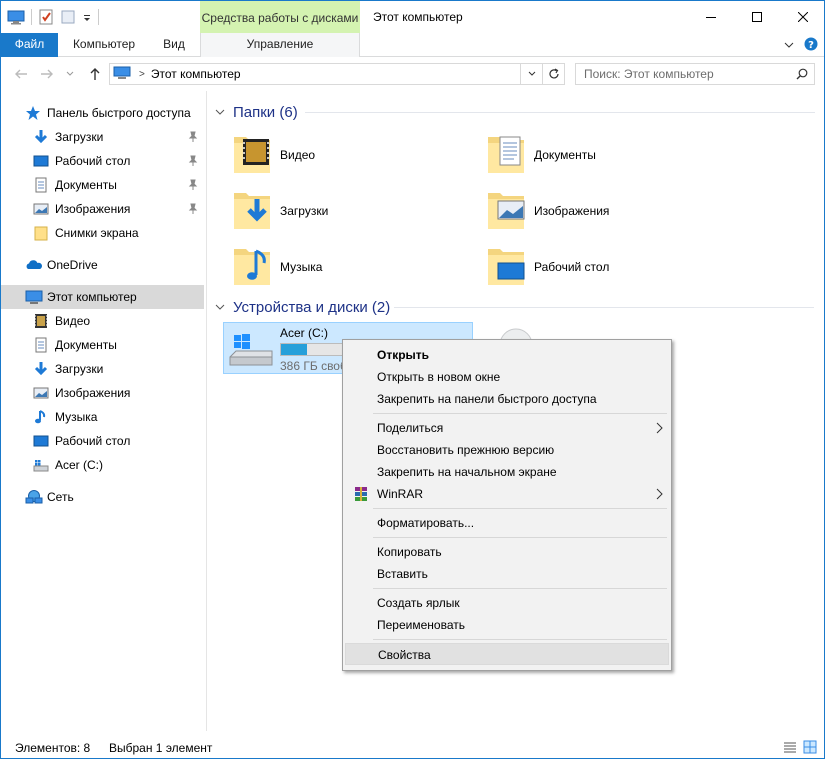 The height and width of the screenshot is (759, 825). I want to click on downloads-folder-icon, so click(252, 210).